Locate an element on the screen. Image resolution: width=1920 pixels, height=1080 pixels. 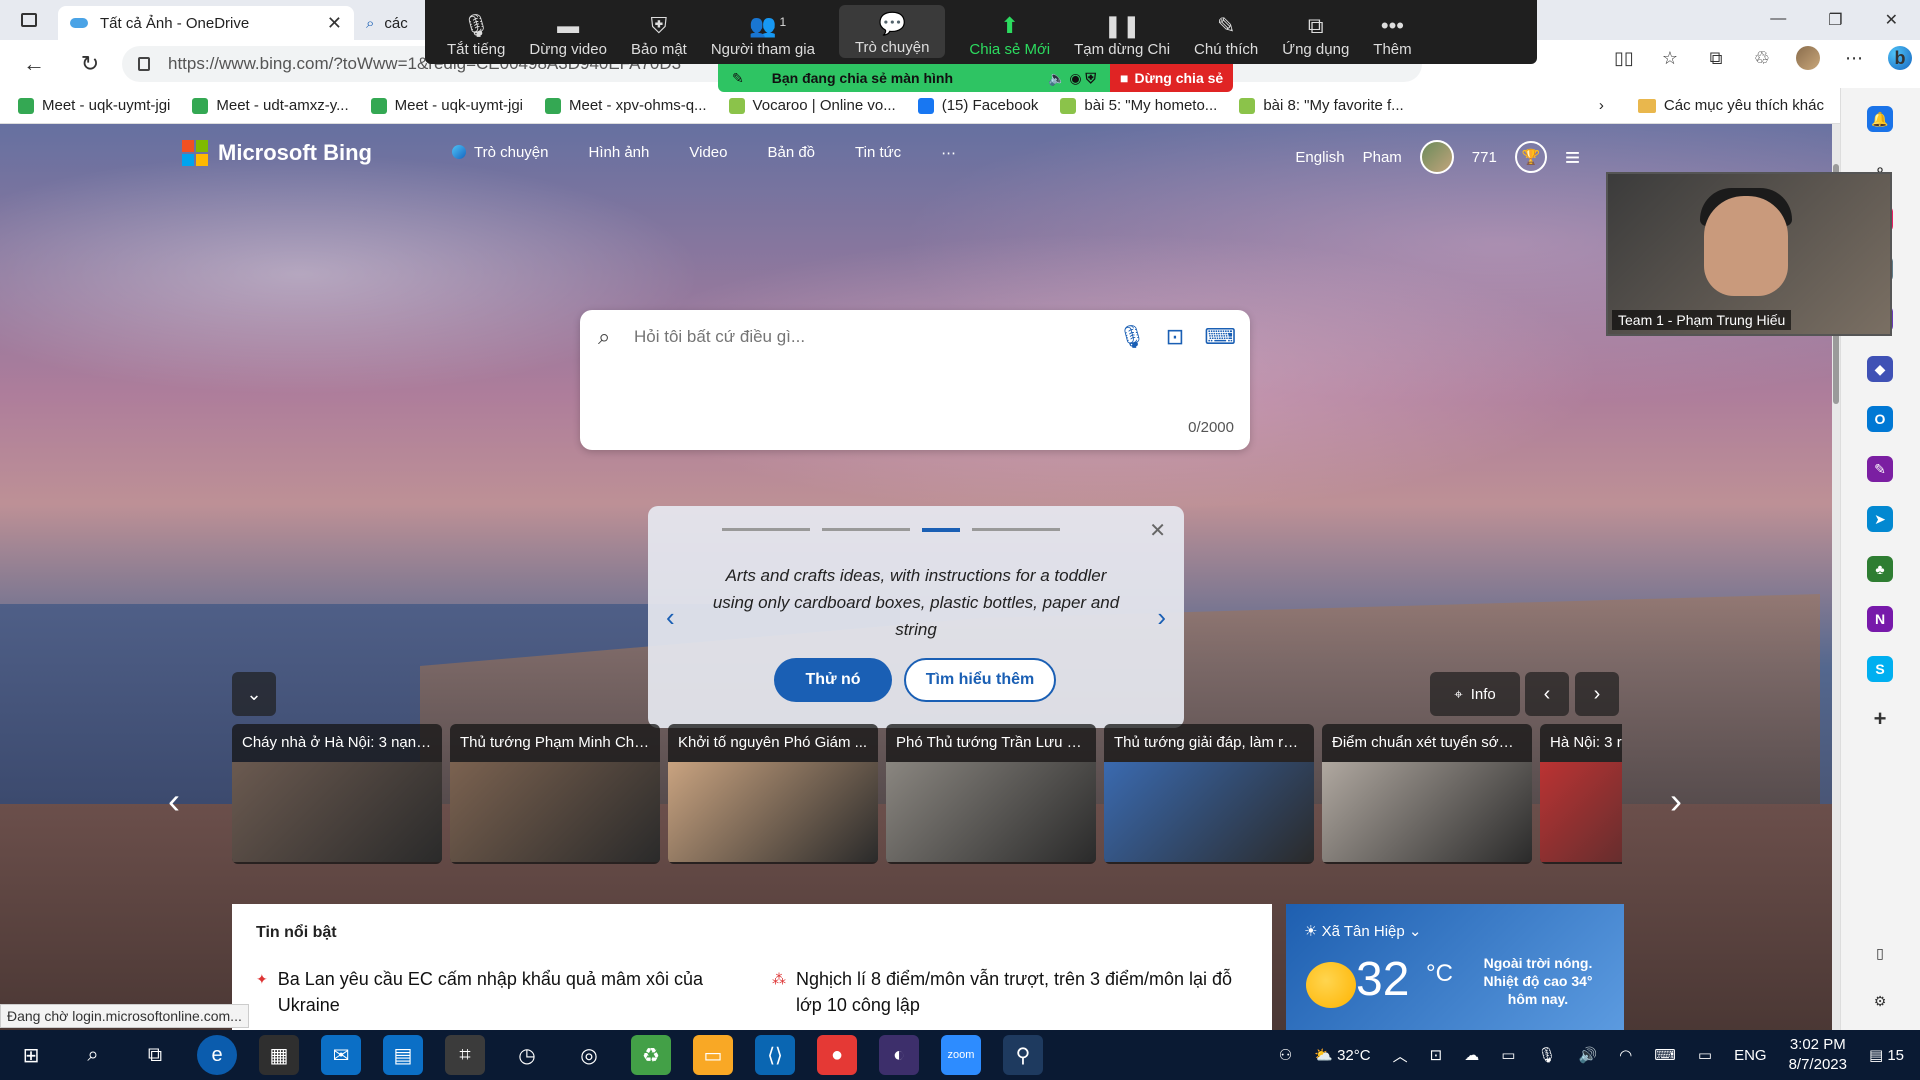
tab-onedrive: Tất cả Ảnh - OneDrive ✕ is located at coordinates (206, 23).